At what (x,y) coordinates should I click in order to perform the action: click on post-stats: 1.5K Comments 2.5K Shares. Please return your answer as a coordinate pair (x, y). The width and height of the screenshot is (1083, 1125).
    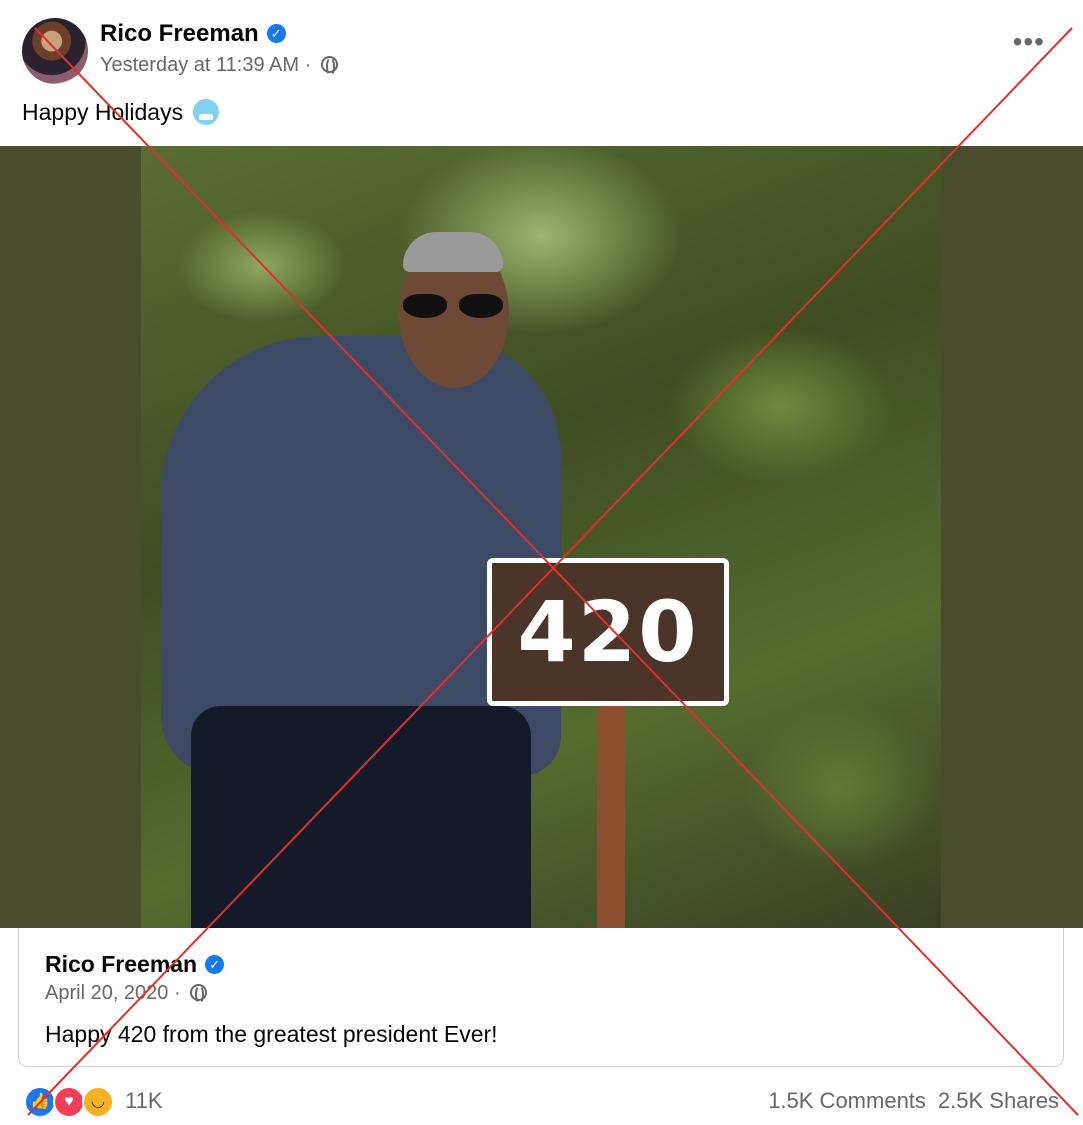
    Looking at the image, I should click on (913, 1101).